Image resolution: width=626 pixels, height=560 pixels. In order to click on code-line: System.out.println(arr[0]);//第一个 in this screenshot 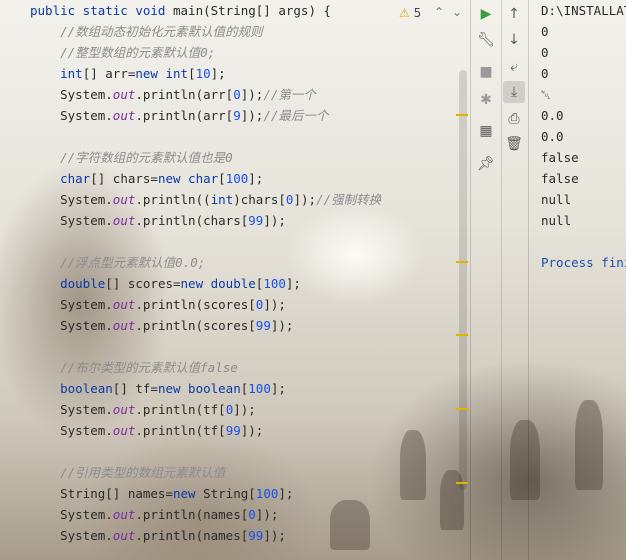, I will do `click(173, 94)`.